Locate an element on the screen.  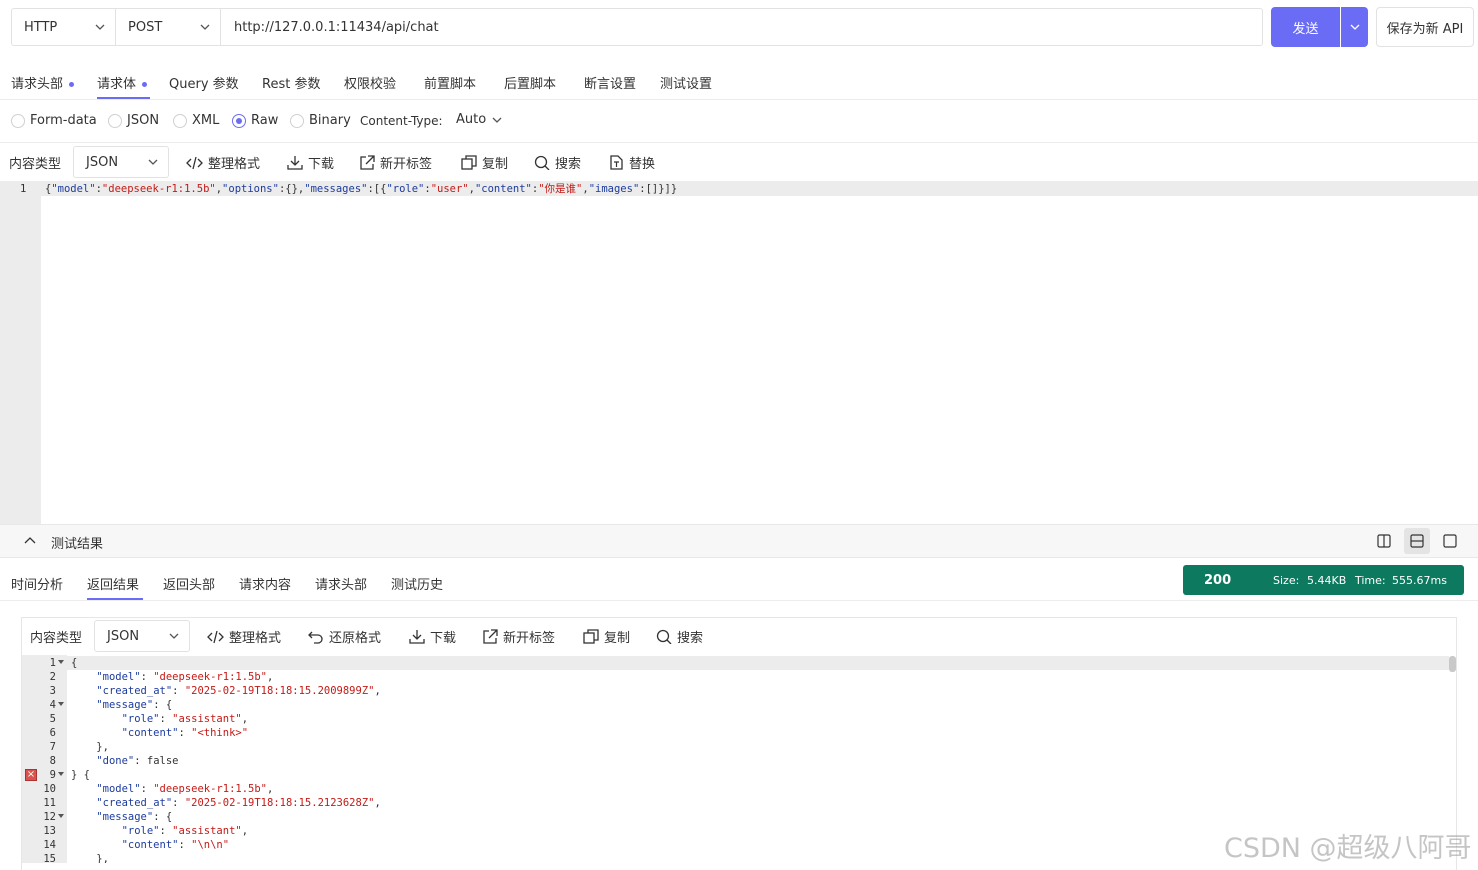
restore-format-button: 还原格式 is located at coordinates (344, 636).